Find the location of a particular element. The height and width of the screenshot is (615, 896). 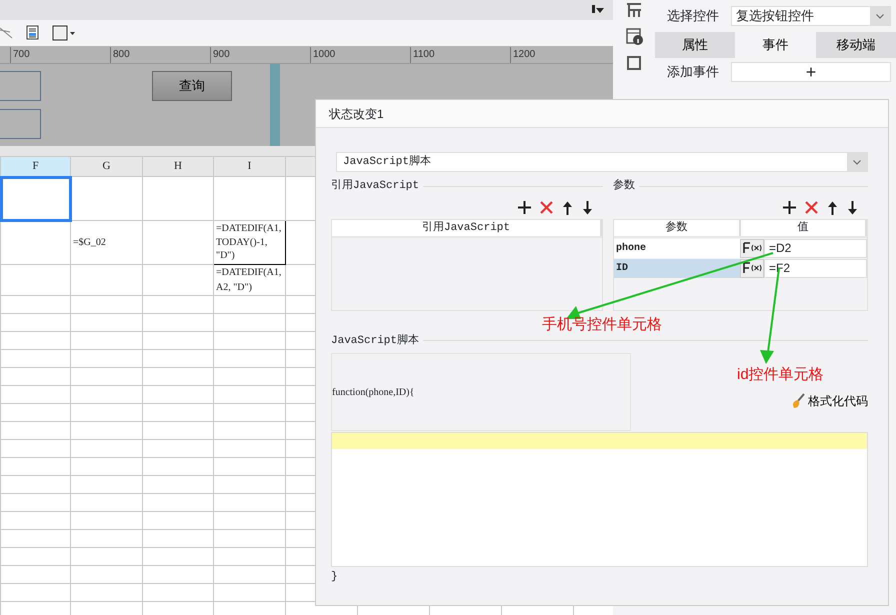

ruler-label: 1200 is located at coordinates (523, 55).